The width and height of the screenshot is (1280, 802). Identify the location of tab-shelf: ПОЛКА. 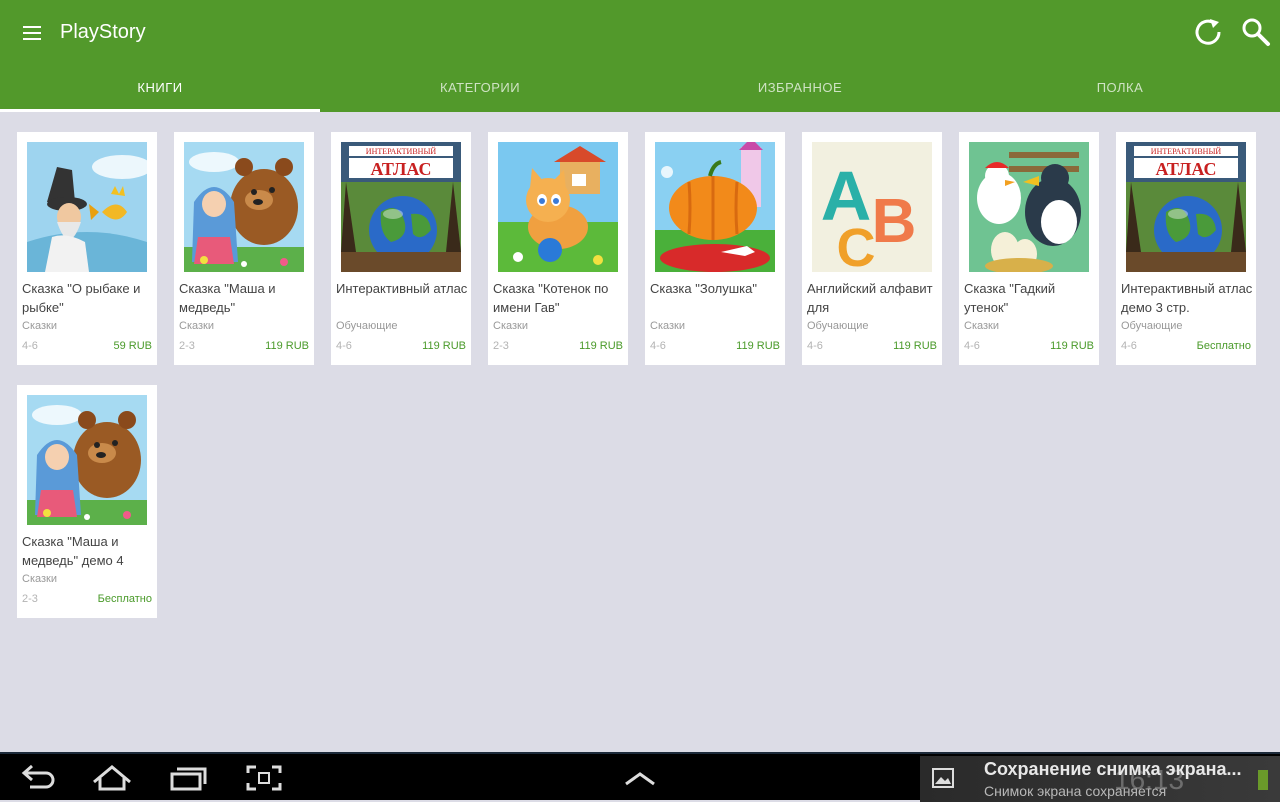
(1120, 89).